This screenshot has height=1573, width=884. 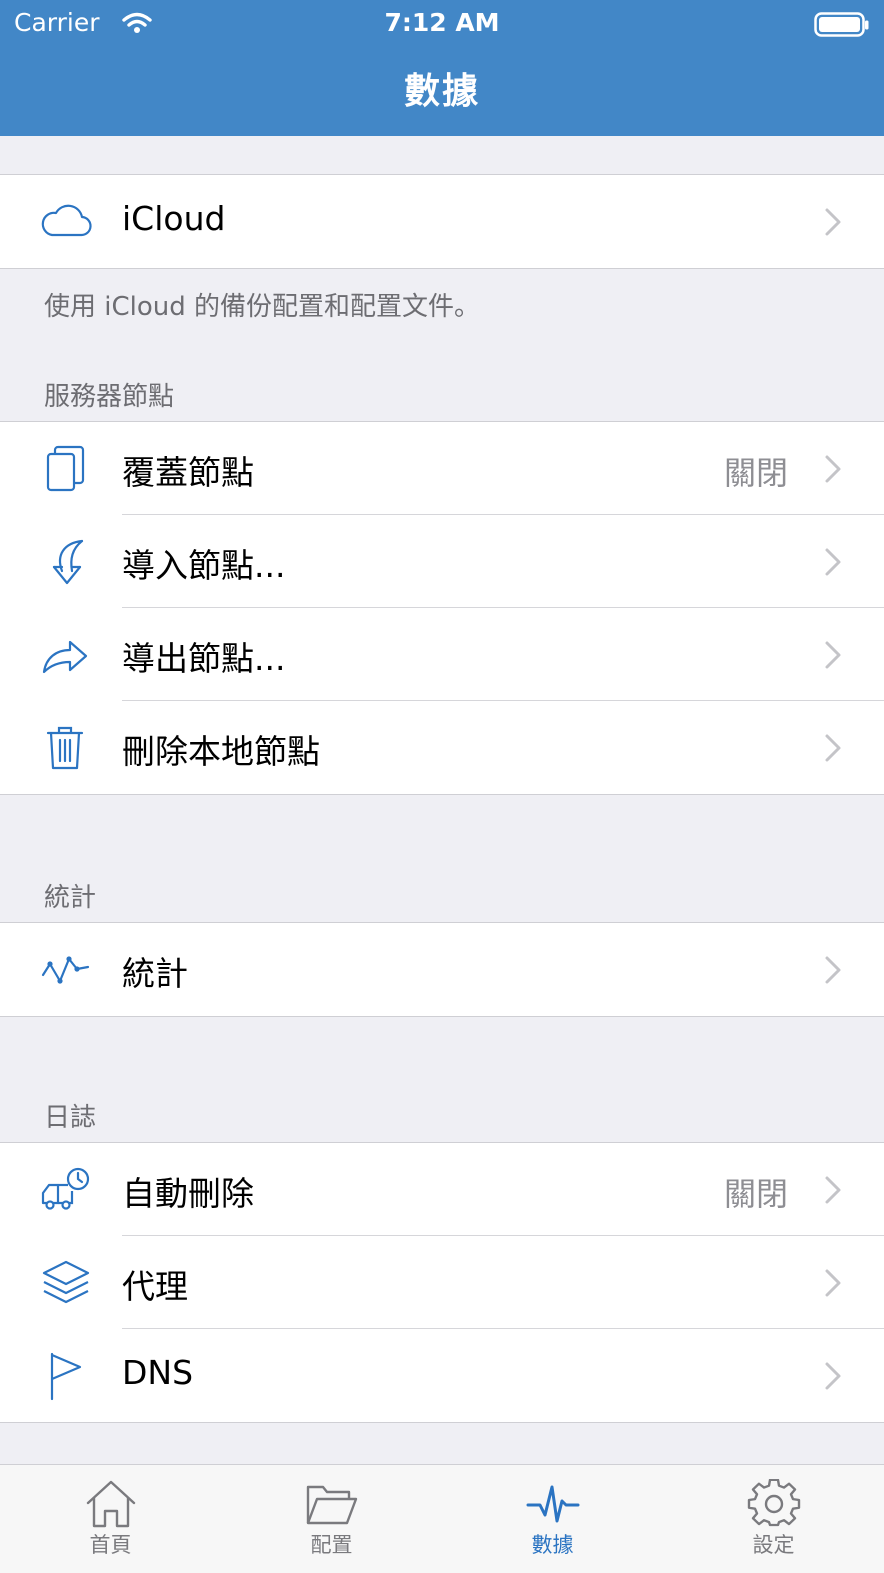 I want to click on tab-config: 配置, so click(x=331, y=1519).